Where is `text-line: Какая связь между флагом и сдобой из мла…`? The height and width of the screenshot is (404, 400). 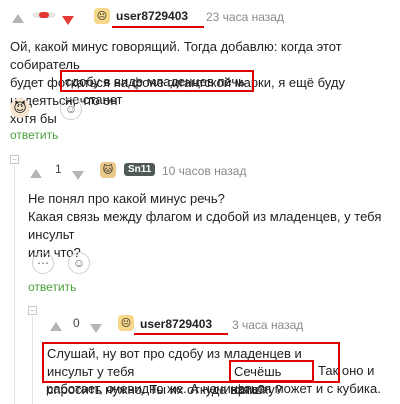
text-line: Какая связь между флагом и сдобой из мла… is located at coordinates (205, 225).